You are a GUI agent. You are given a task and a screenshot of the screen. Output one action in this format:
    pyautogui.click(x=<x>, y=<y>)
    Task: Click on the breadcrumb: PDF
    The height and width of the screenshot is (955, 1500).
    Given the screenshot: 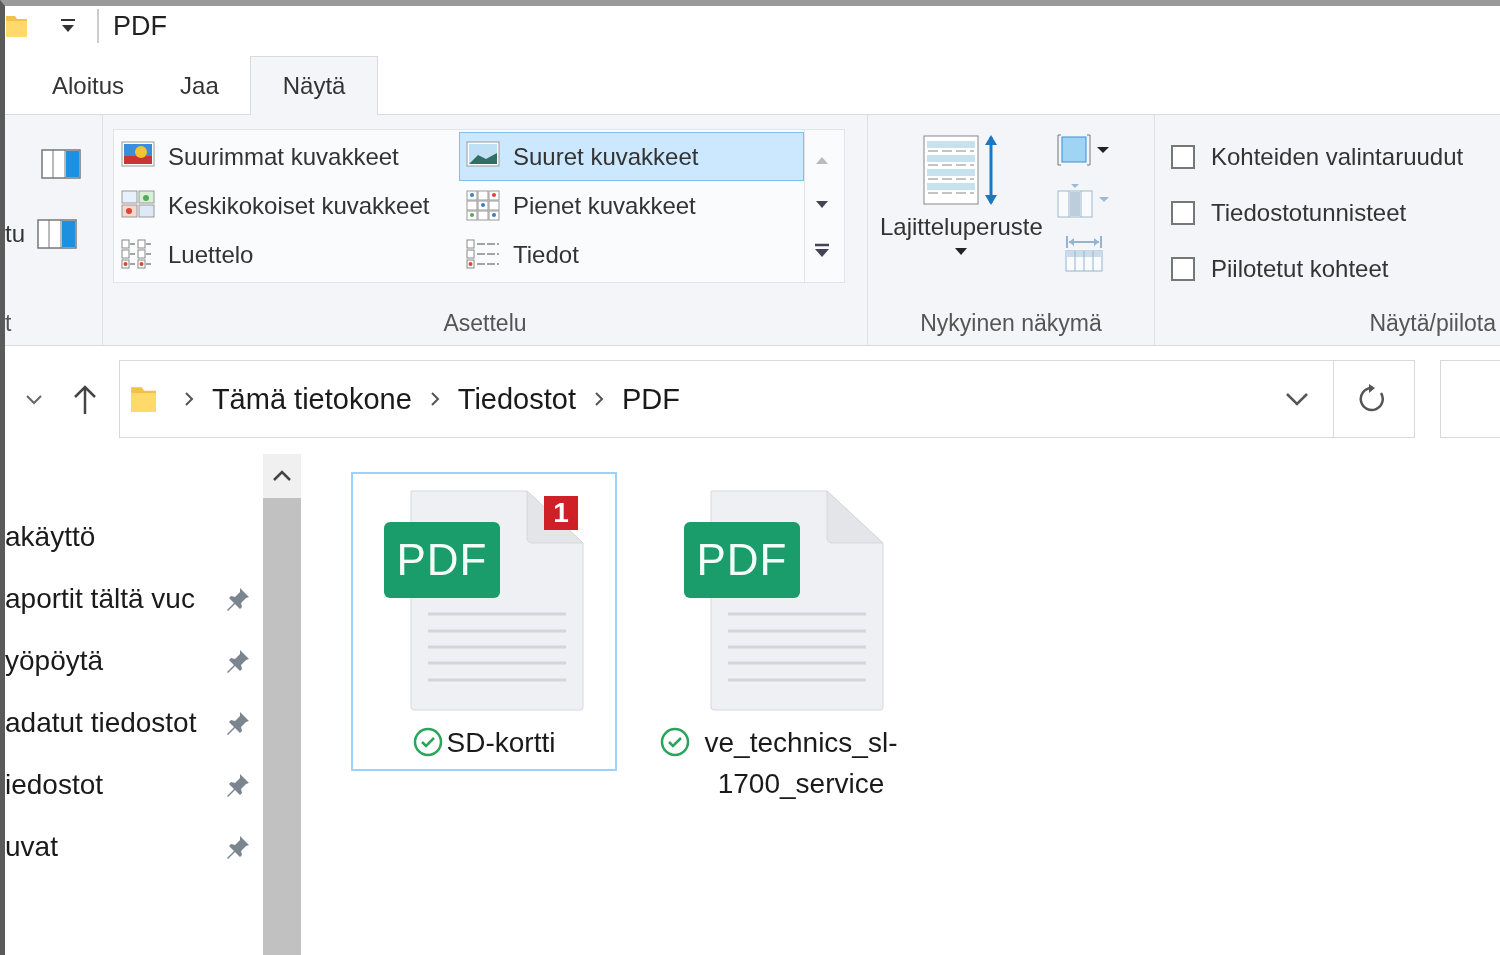 What is the action you would take?
    pyautogui.click(x=651, y=399)
    